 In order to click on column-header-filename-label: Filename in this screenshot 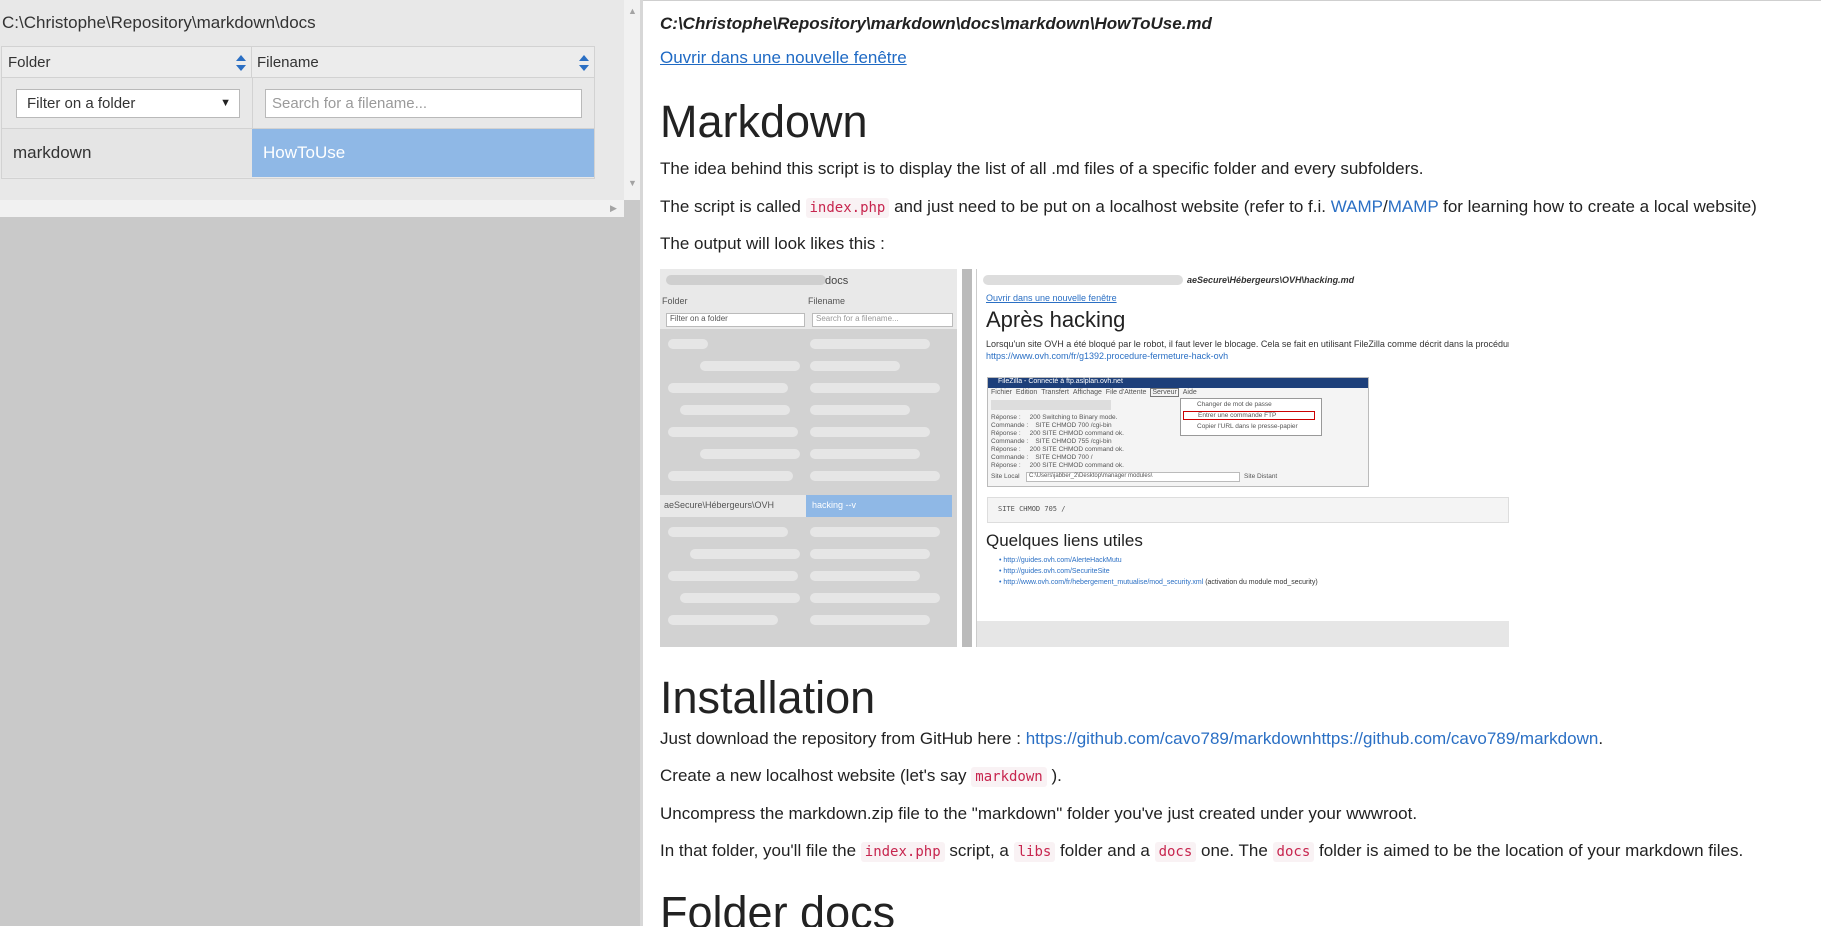, I will do `click(288, 62)`.